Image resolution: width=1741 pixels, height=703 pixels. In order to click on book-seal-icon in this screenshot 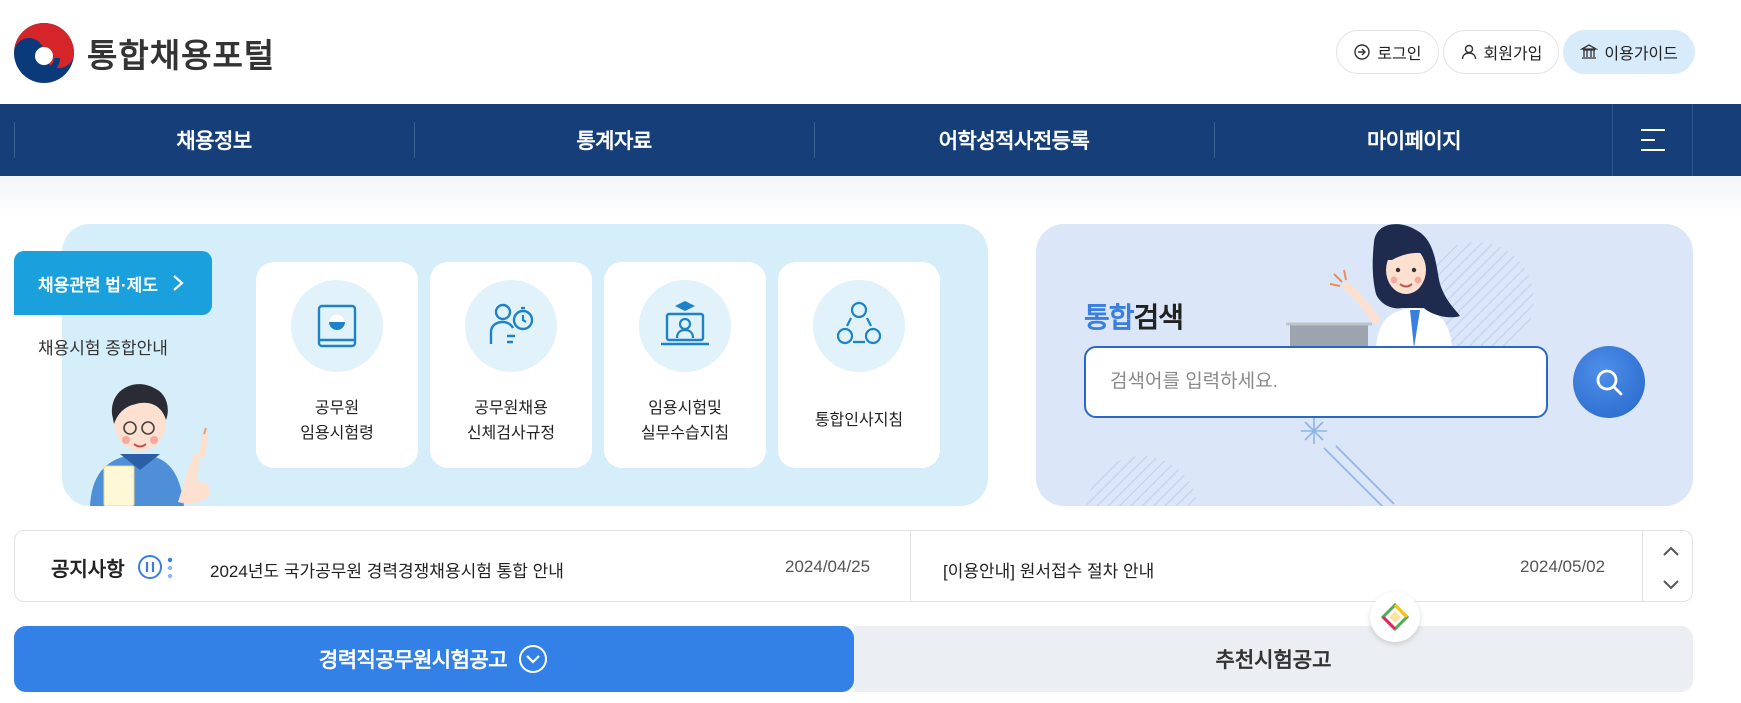, I will do `click(337, 326)`.